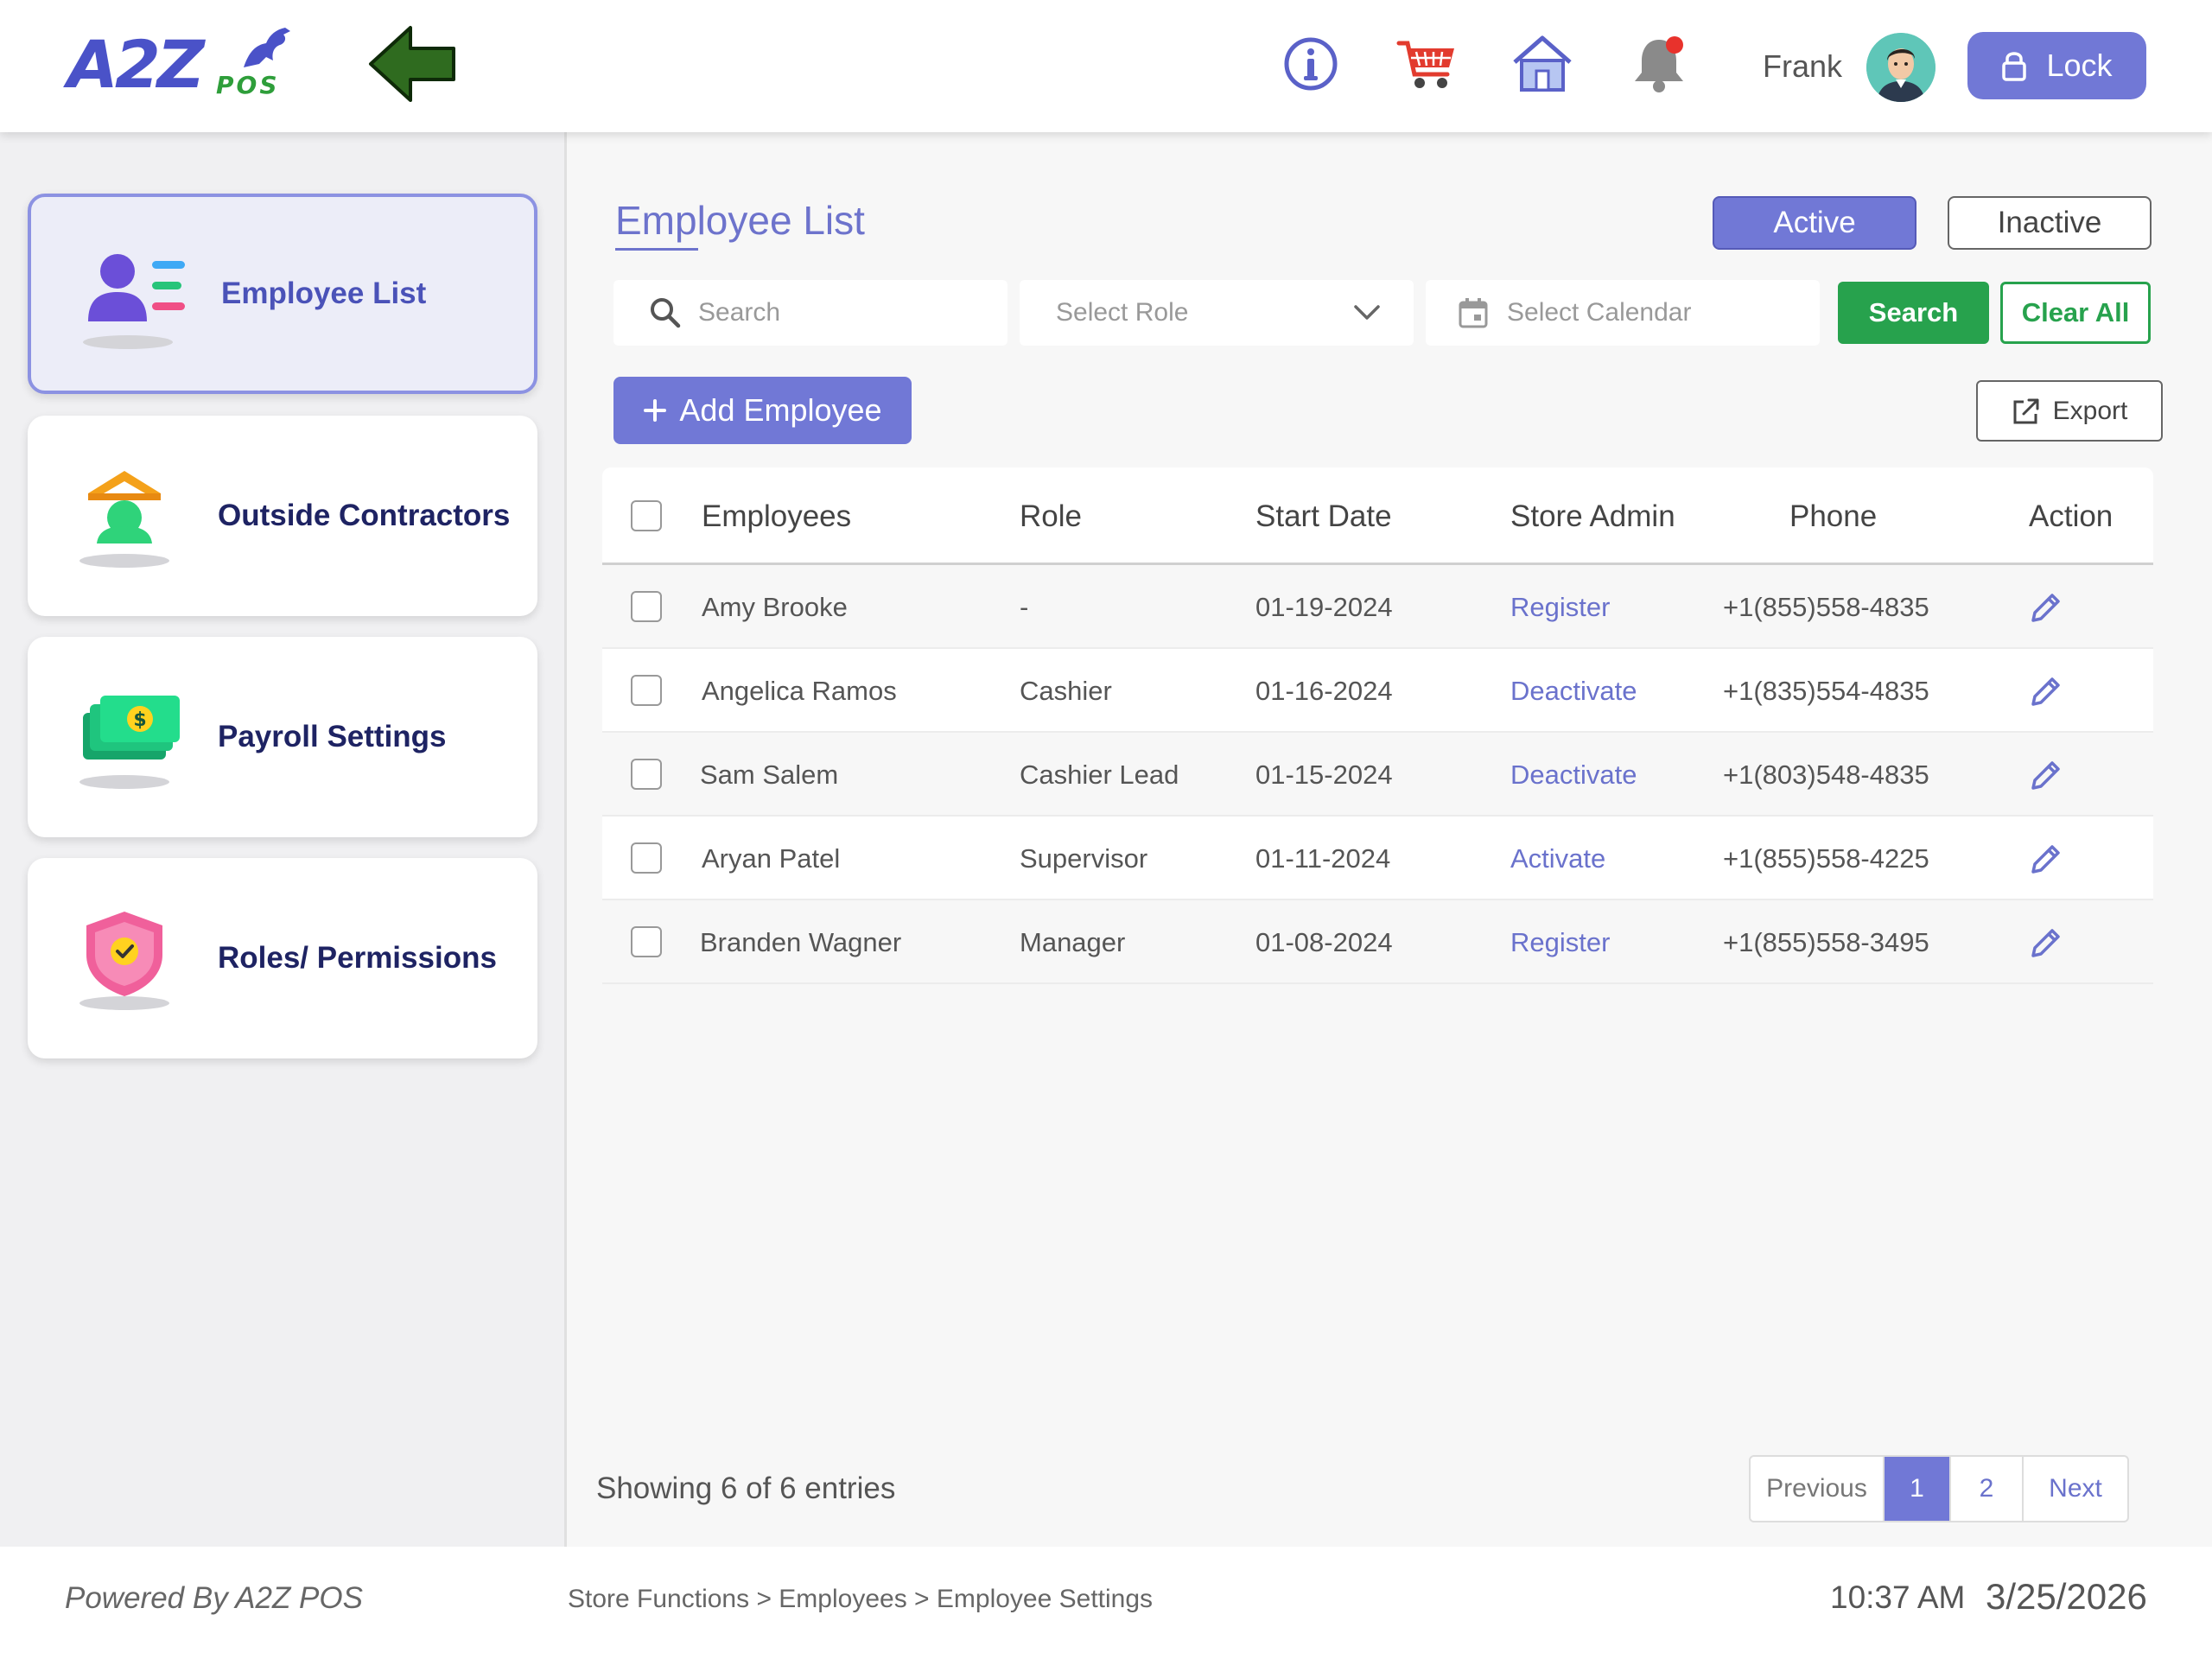 The width and height of the screenshot is (2212, 1659). Describe the element at coordinates (1987, 1489) in the screenshot. I see `page-button-2: 2` at that location.